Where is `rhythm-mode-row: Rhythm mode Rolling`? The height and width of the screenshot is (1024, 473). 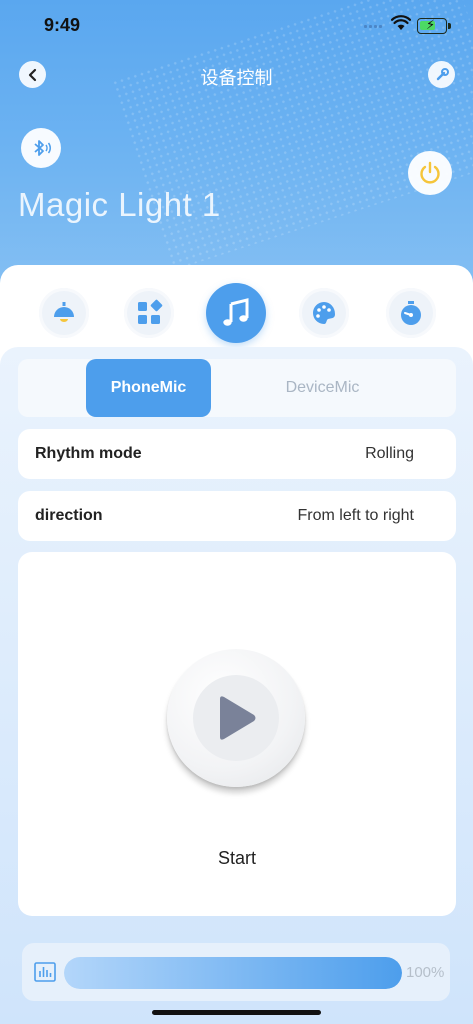 rhythm-mode-row: Rhythm mode Rolling is located at coordinates (237, 454).